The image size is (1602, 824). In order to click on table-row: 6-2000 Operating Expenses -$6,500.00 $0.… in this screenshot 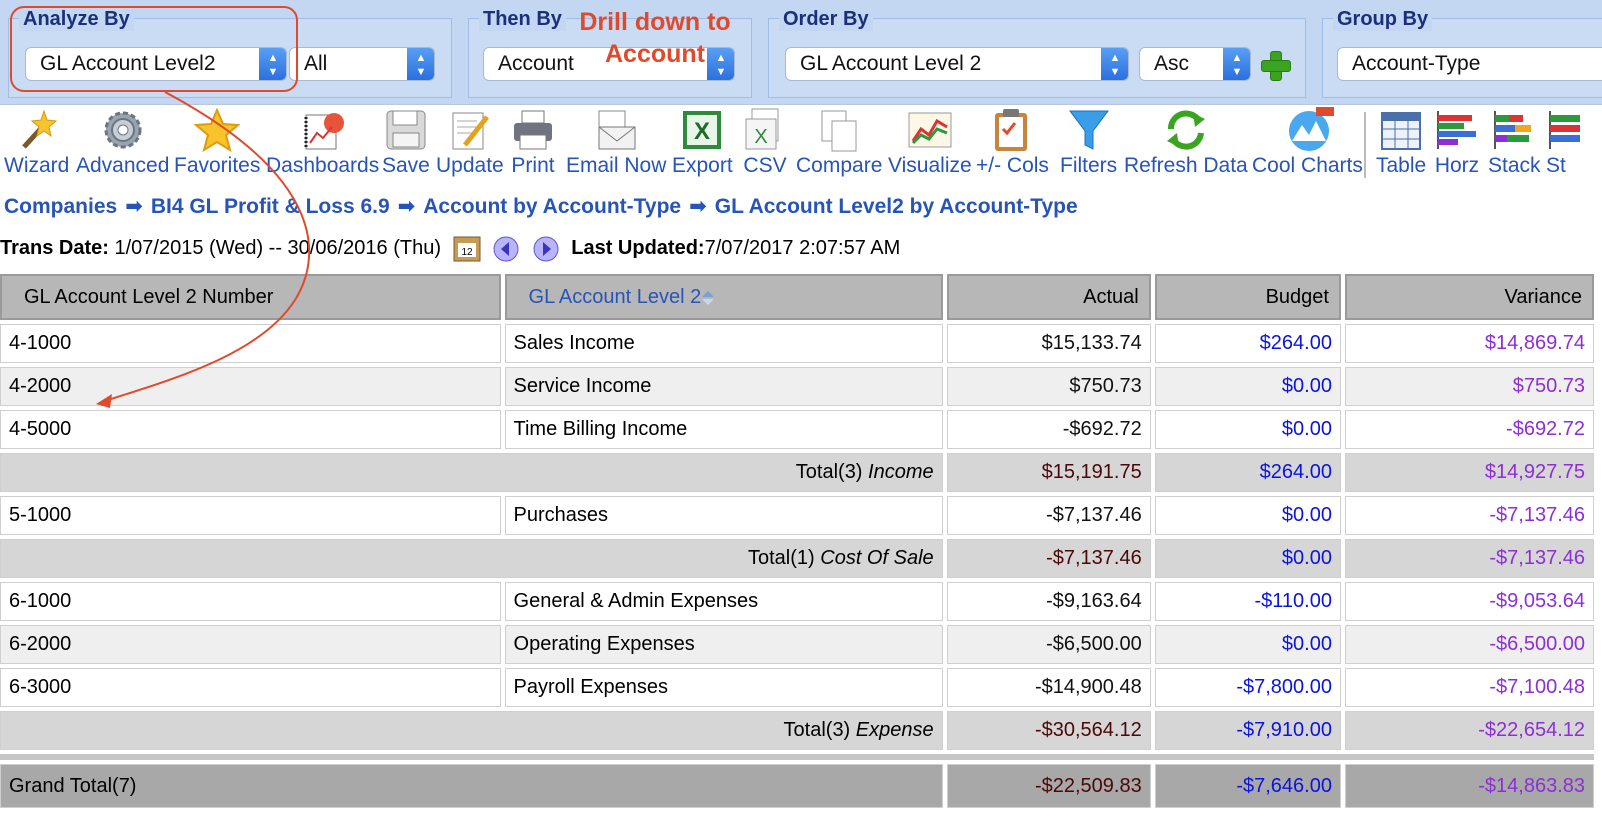, I will do `click(797, 644)`.